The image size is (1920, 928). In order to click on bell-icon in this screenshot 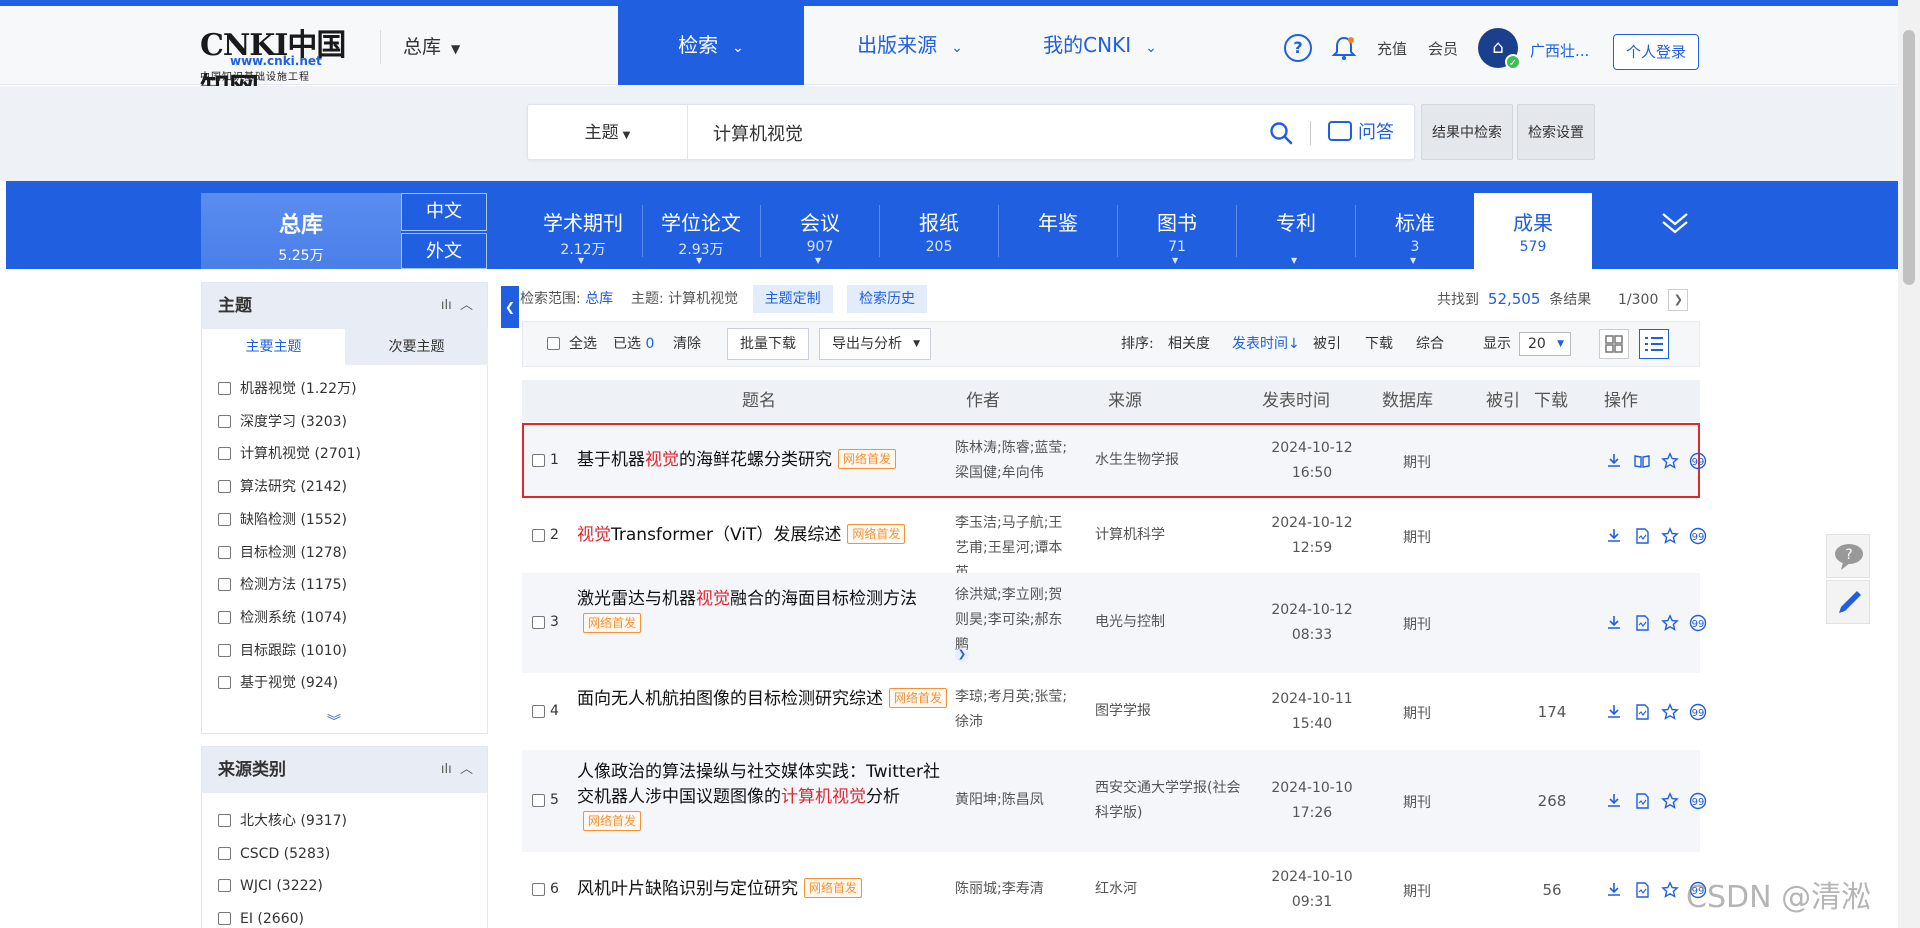, I will do `click(1344, 48)`.